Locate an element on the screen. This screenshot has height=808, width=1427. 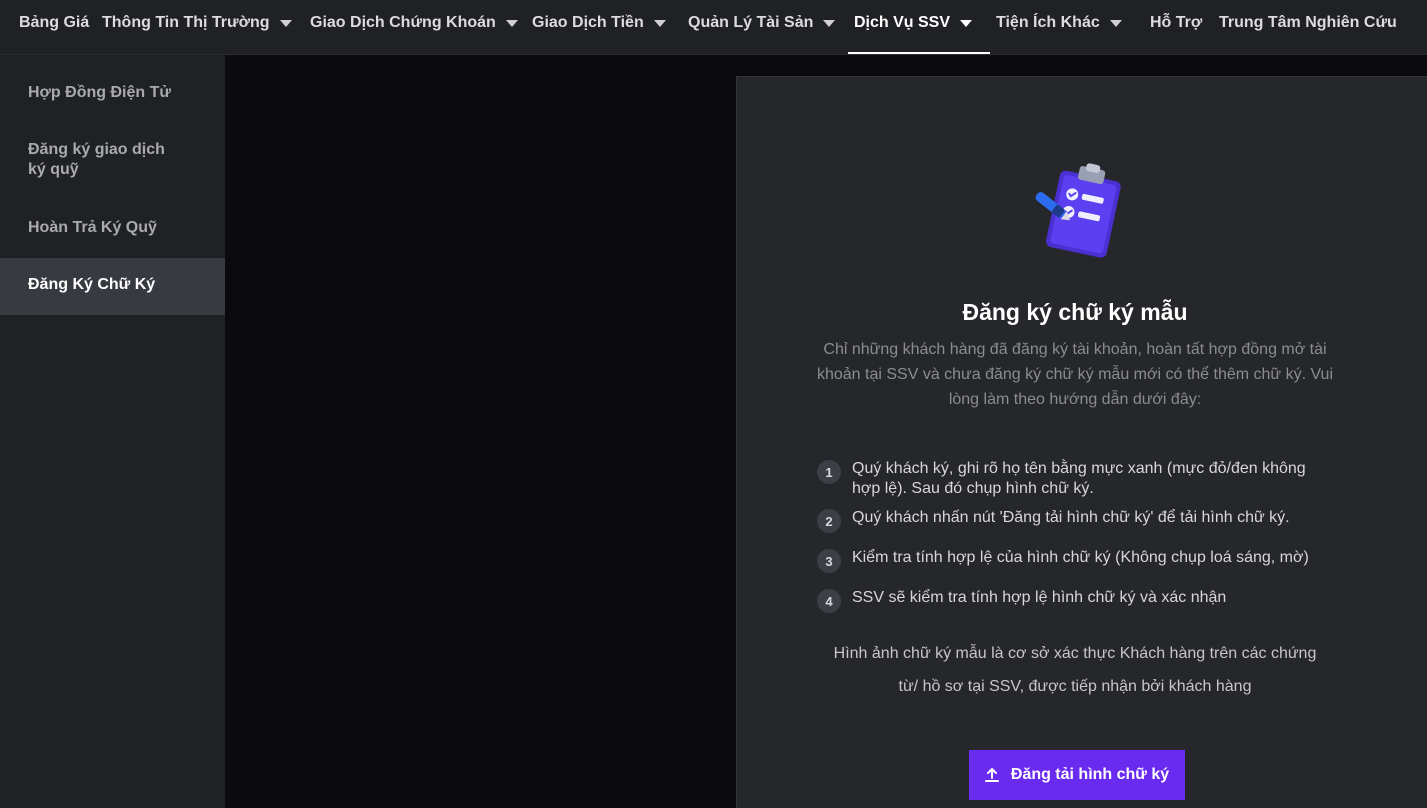
upload-signature-button: Đăng tải hình chữ ký is located at coordinates (1077, 775).